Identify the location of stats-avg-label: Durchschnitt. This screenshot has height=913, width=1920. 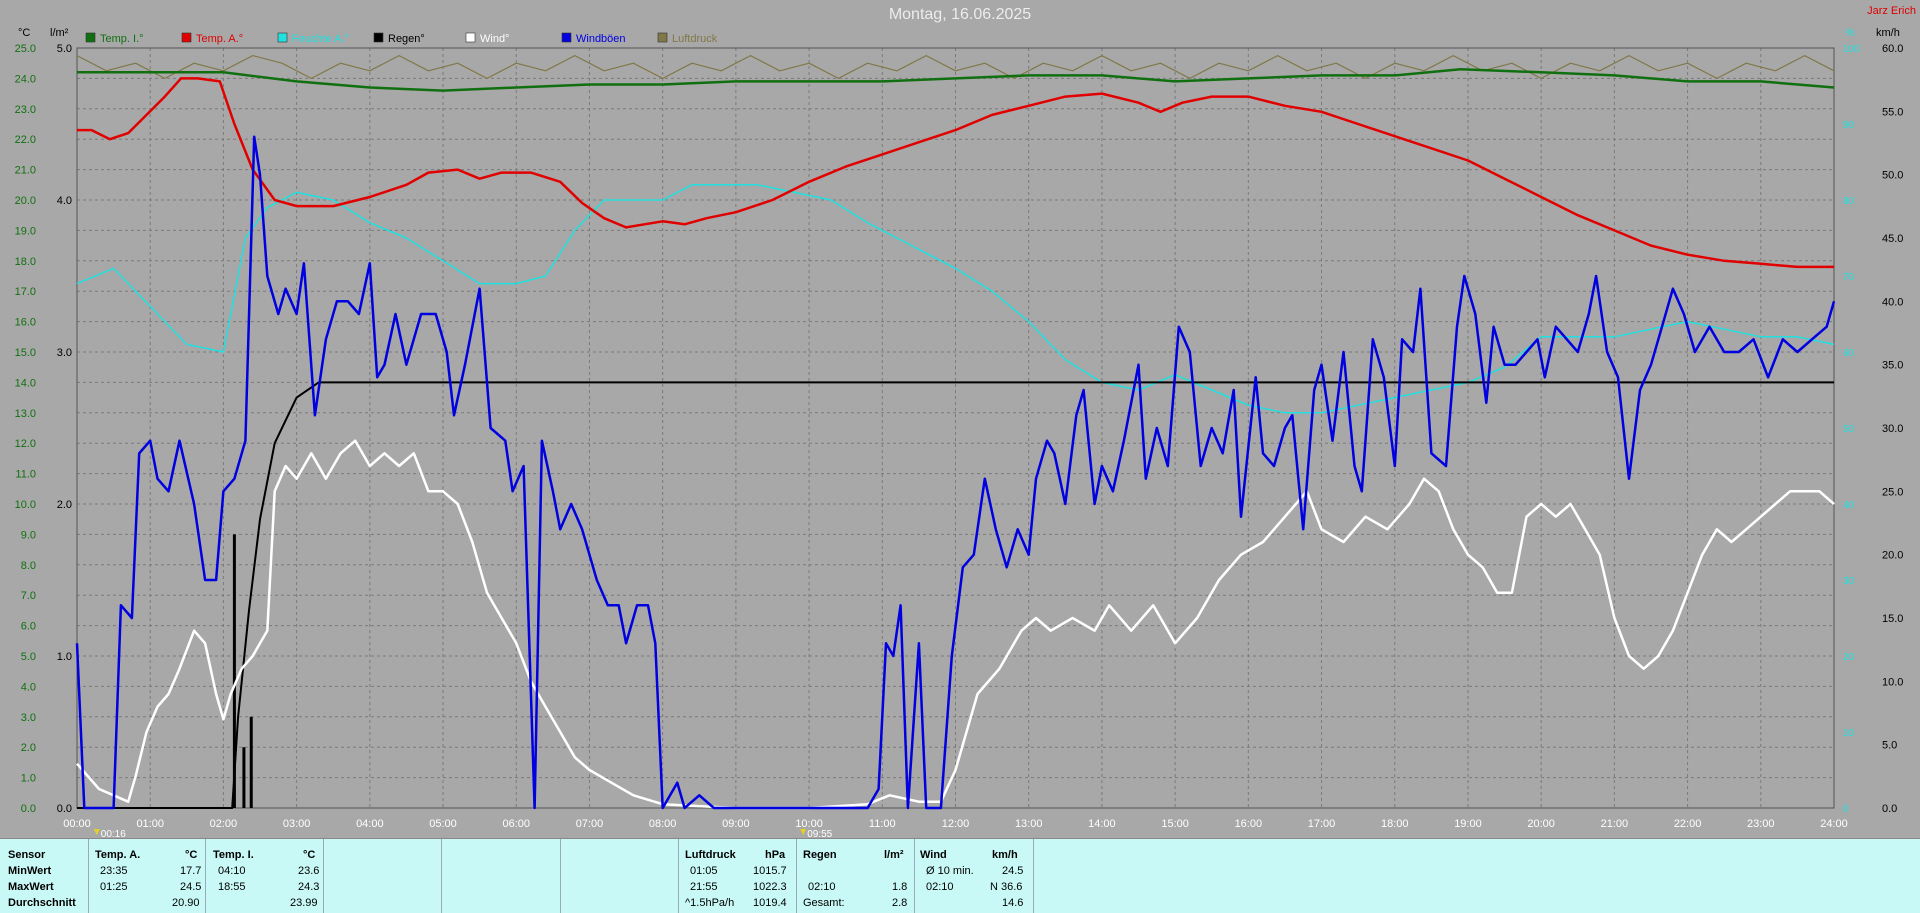
(42, 903).